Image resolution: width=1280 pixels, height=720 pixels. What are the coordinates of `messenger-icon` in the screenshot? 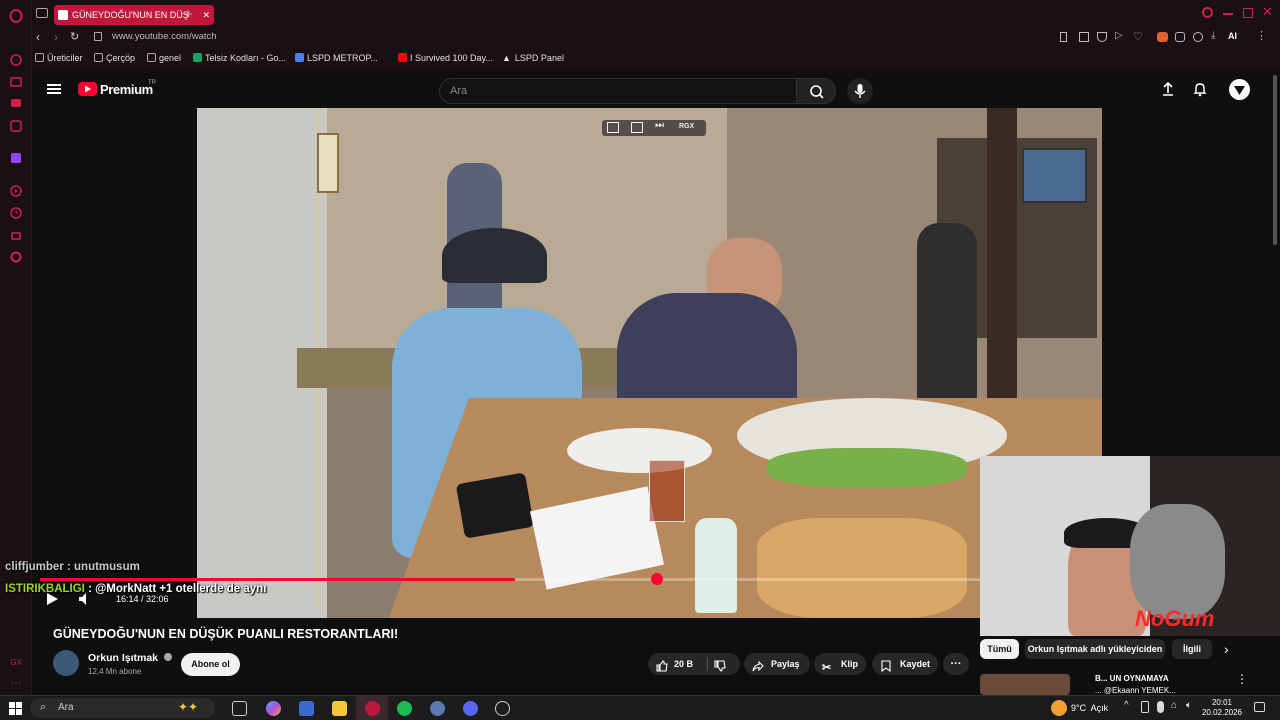 It's located at (16, 104).